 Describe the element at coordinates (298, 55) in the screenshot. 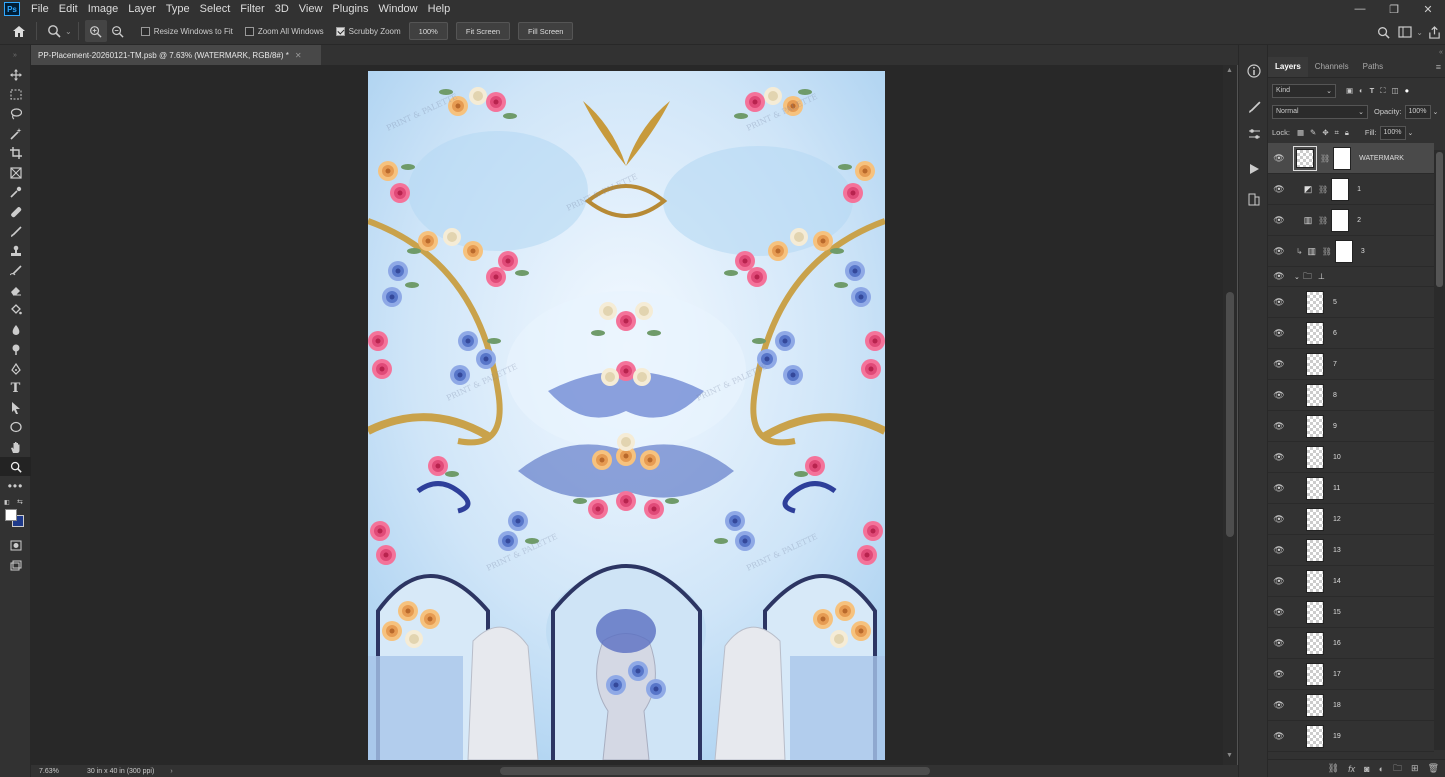

I see `close-document-icon: ✕` at that location.